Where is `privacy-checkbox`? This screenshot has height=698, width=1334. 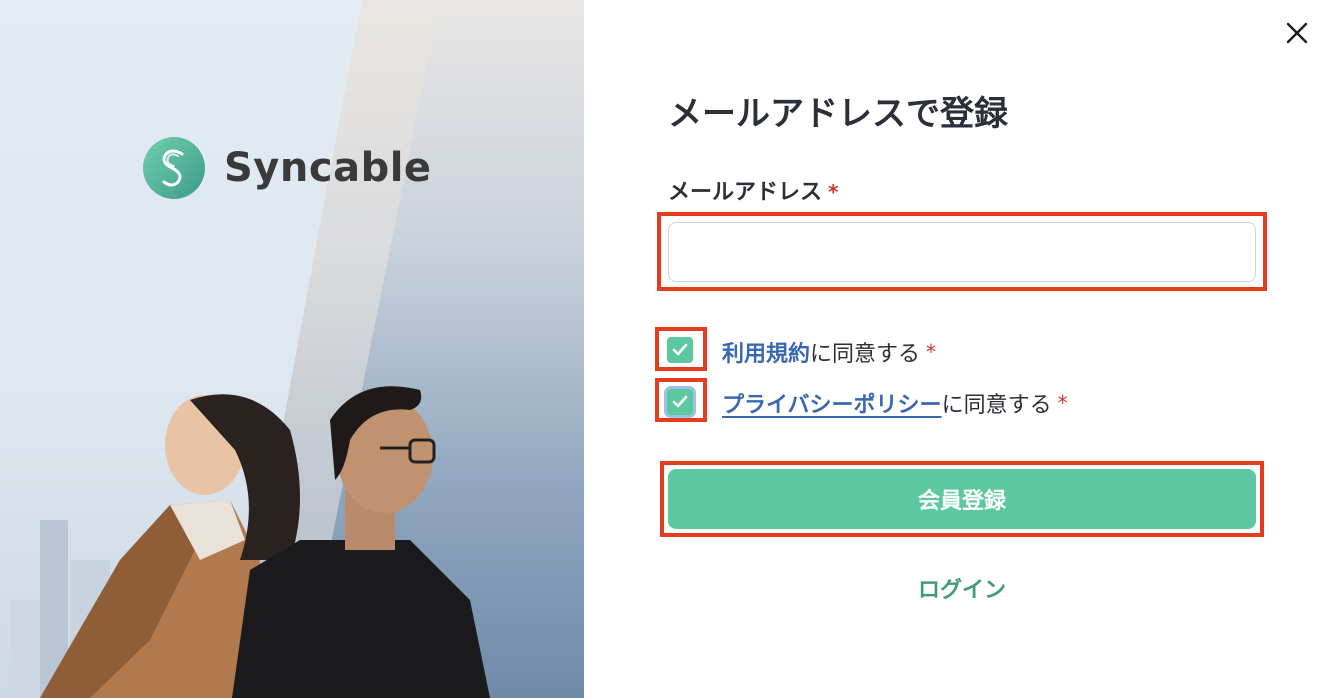
privacy-checkbox is located at coordinates (680, 402).